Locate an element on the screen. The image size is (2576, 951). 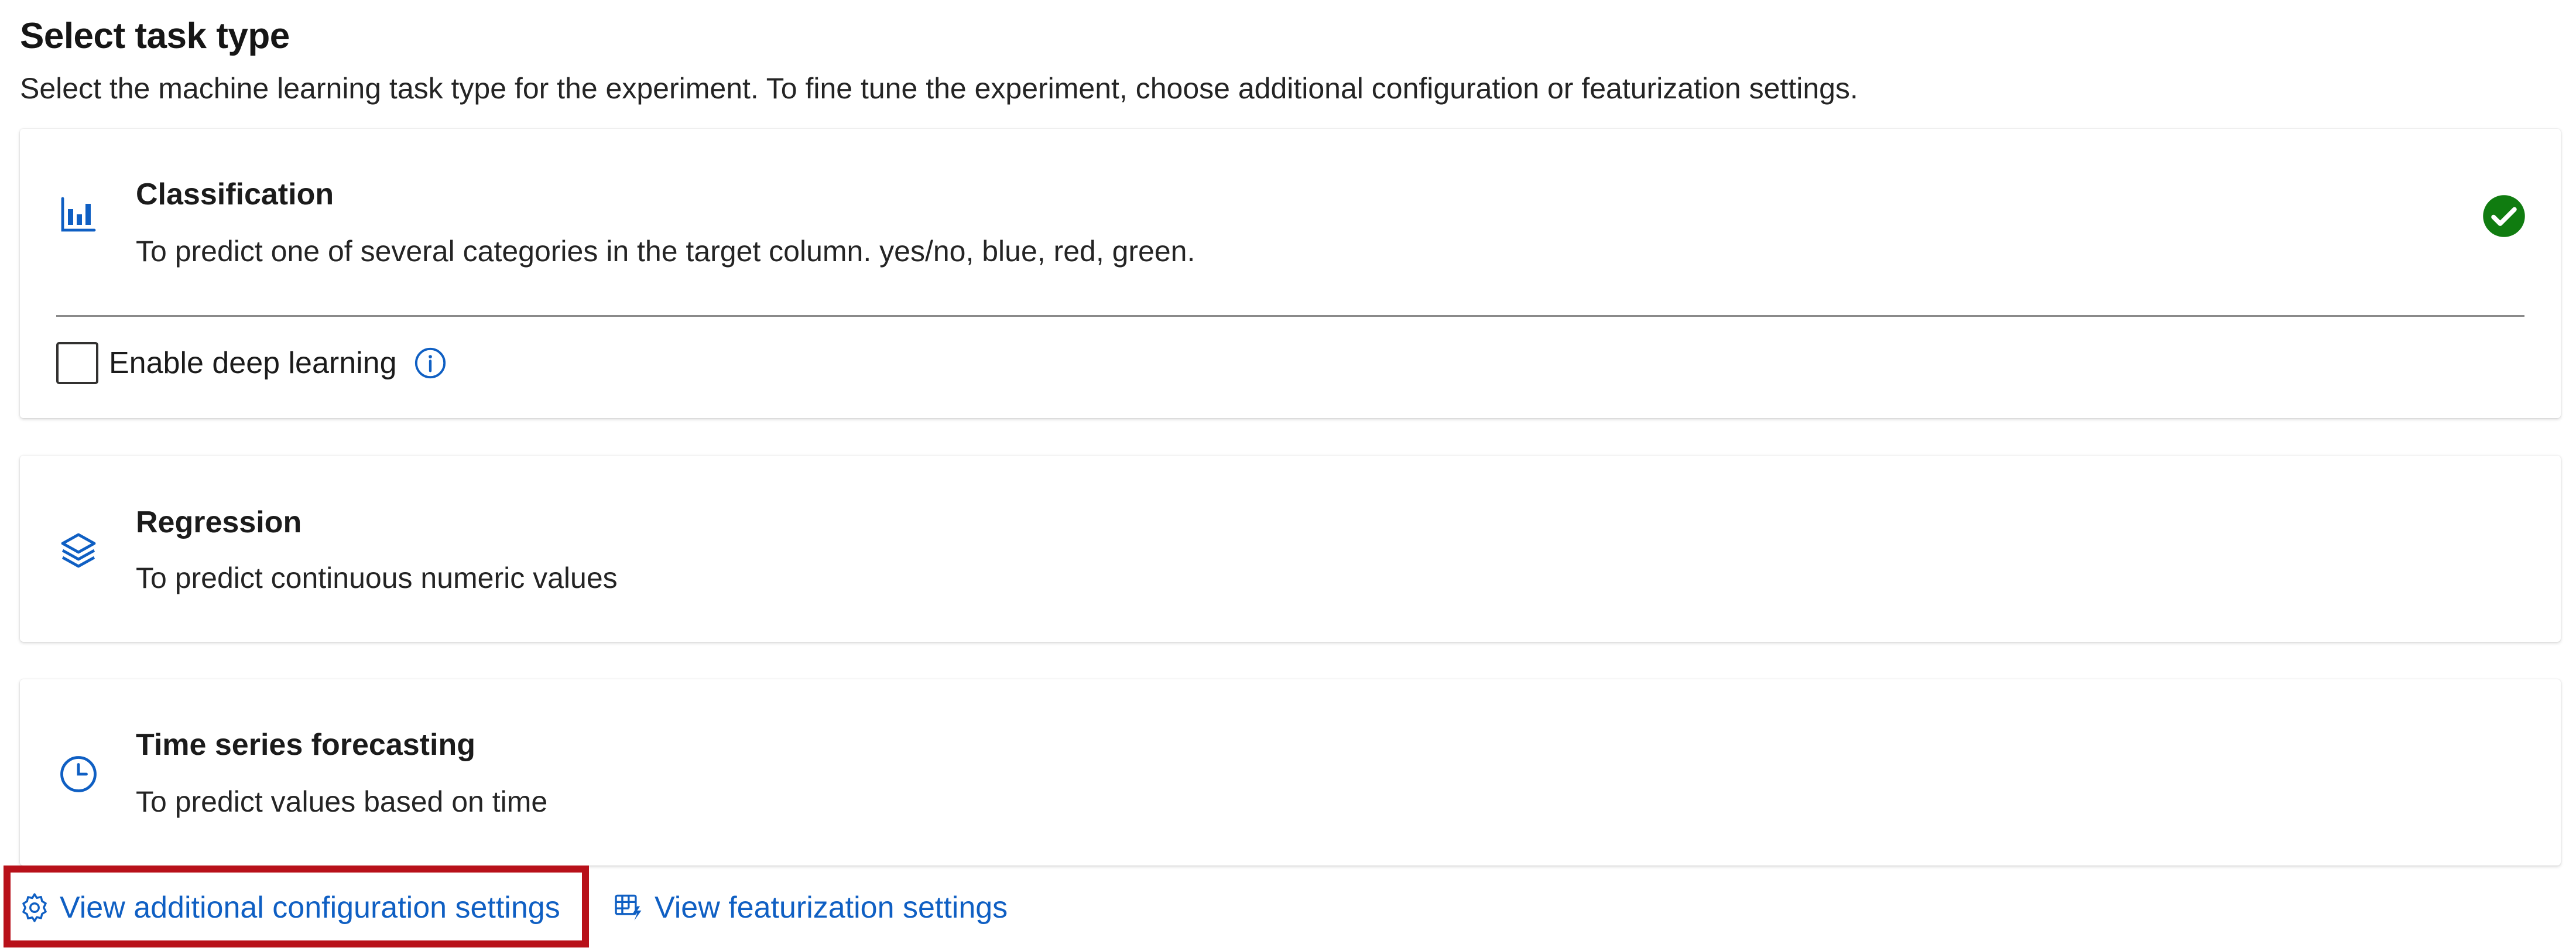
task-title: Time series forecasting is located at coordinates (305, 745).